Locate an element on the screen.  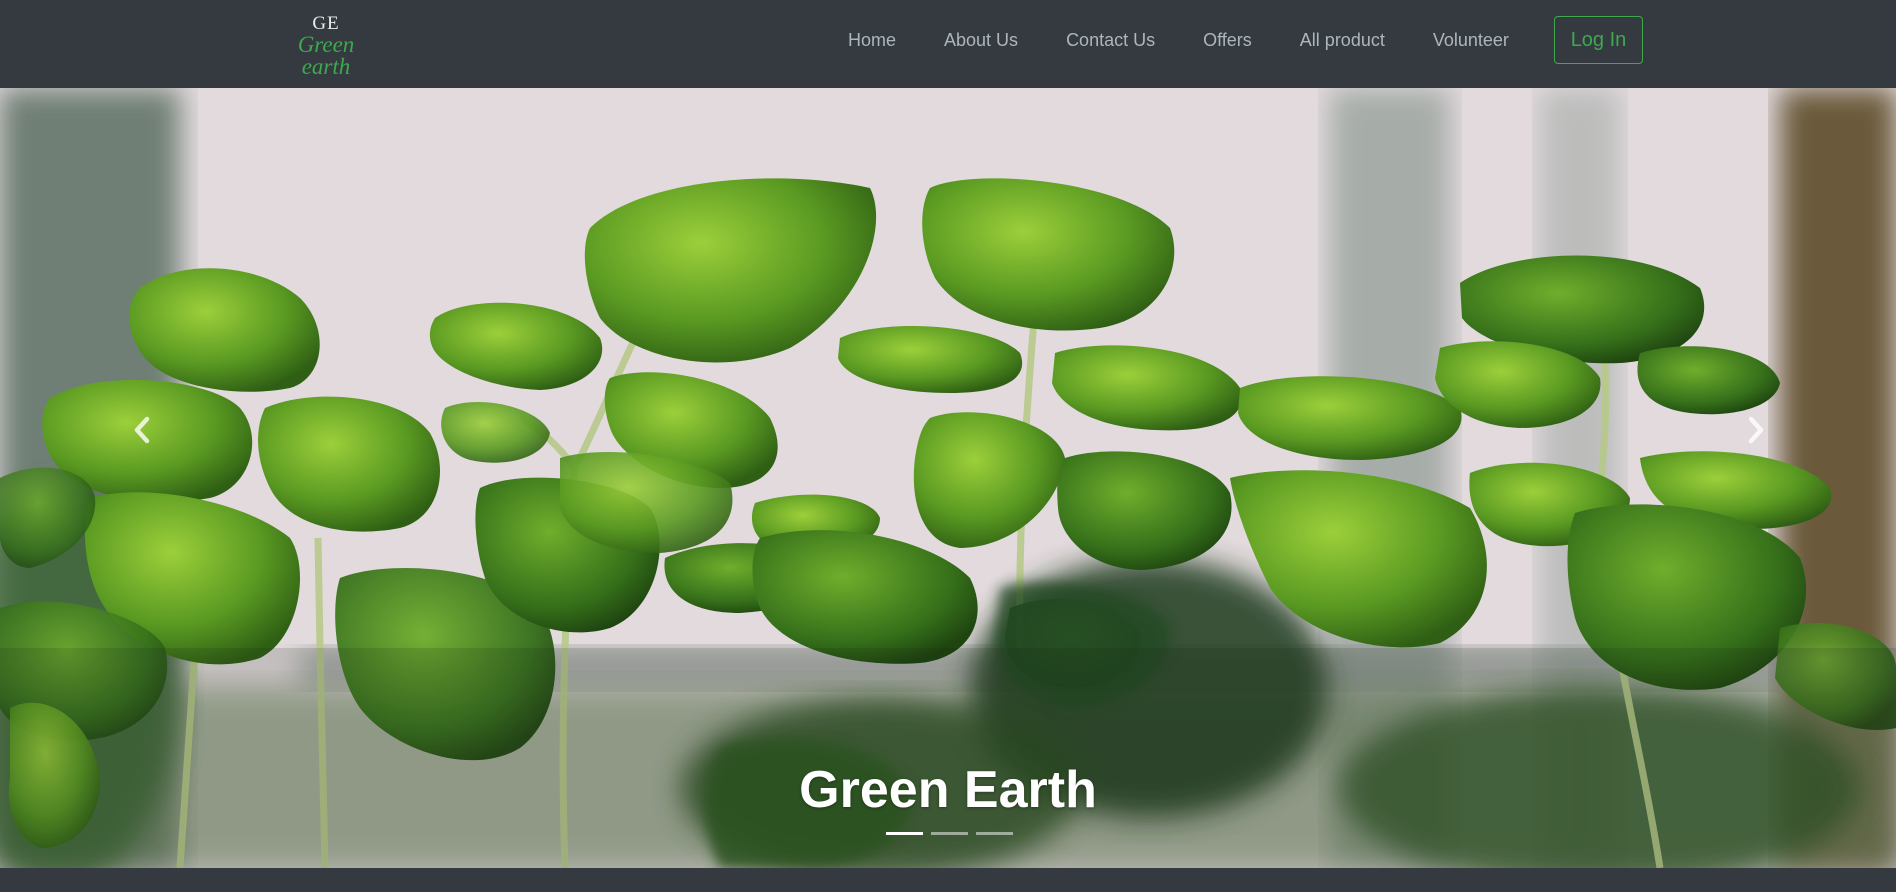
carousel-indicators is located at coordinates (949, 833).